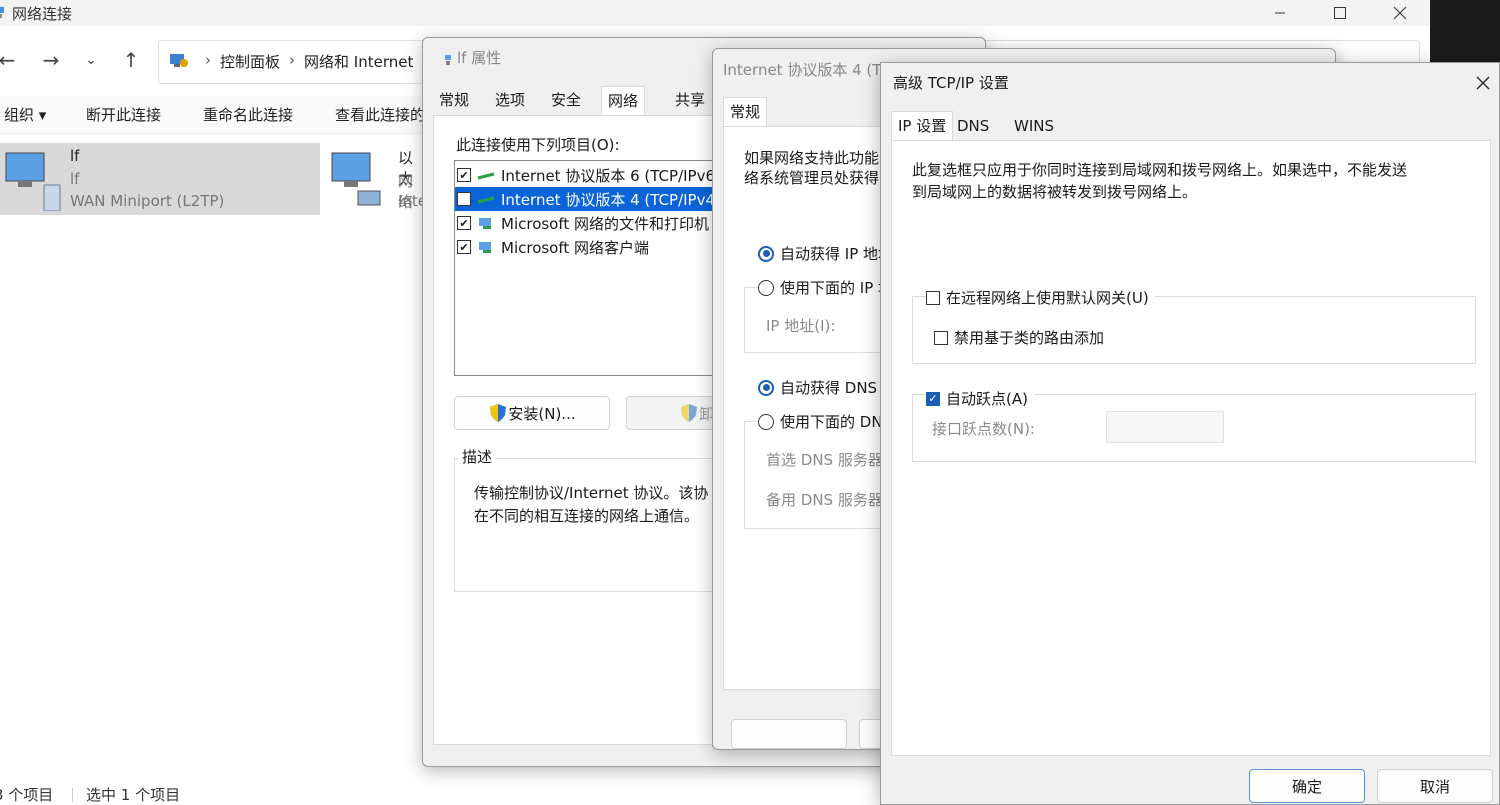 The image size is (1500, 805). I want to click on description-line: 在不同的相互连接的网络上通信。, so click(587, 516).